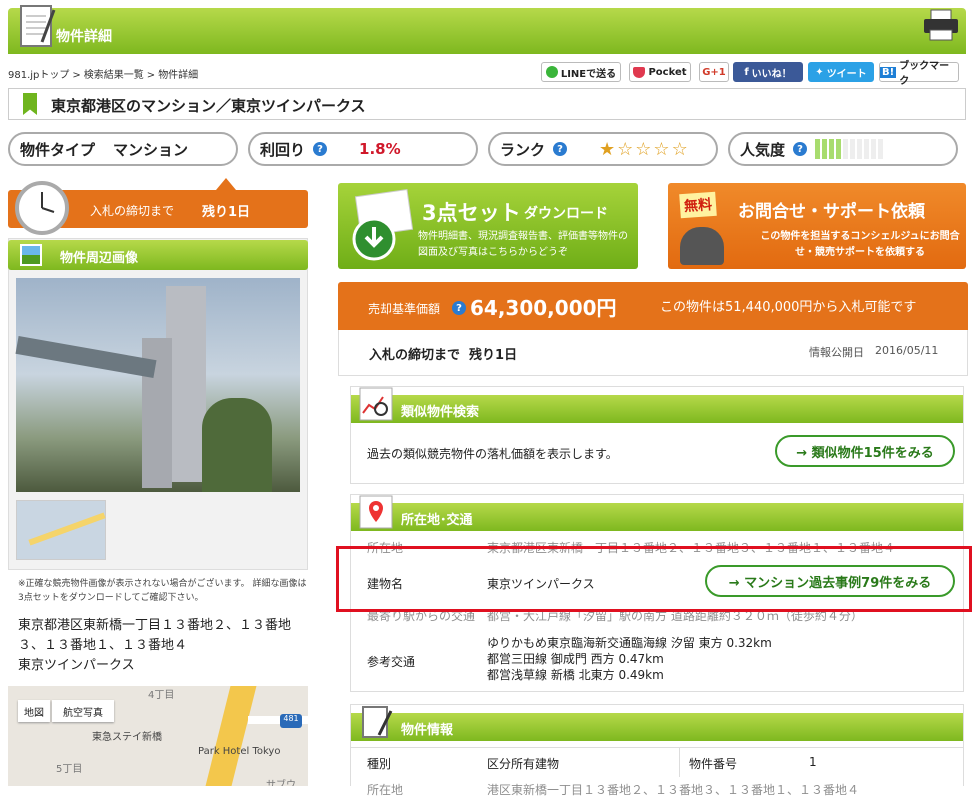  Describe the element at coordinates (291, 721) in the screenshot. I see `route-shield: 481` at that location.